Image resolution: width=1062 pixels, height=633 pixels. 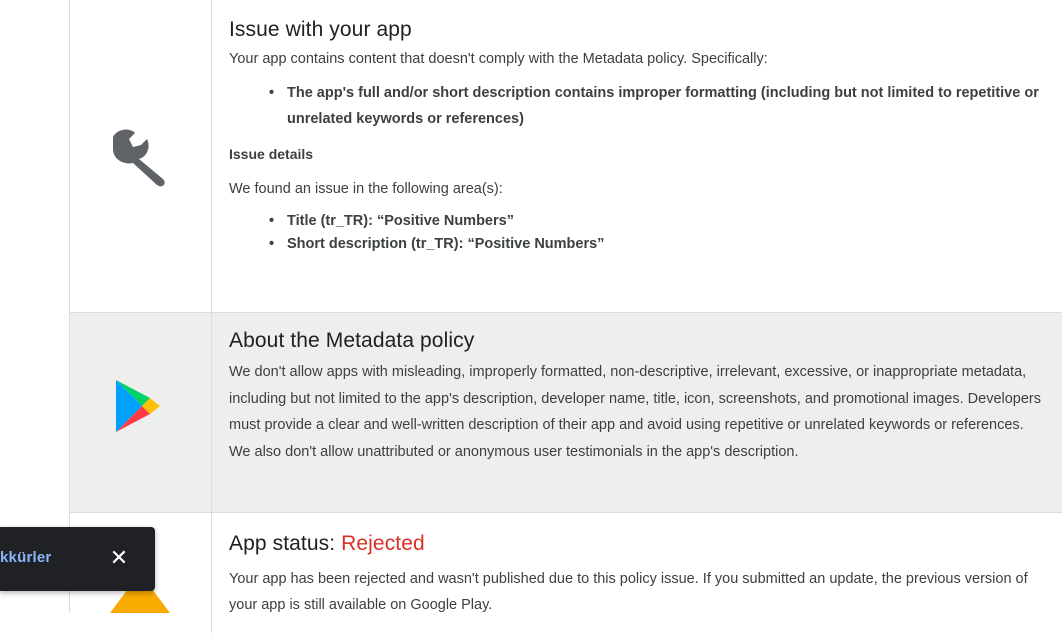 What do you see at coordinates (641, 544) in the screenshot?
I see `status-title: App status: Rejected` at bounding box center [641, 544].